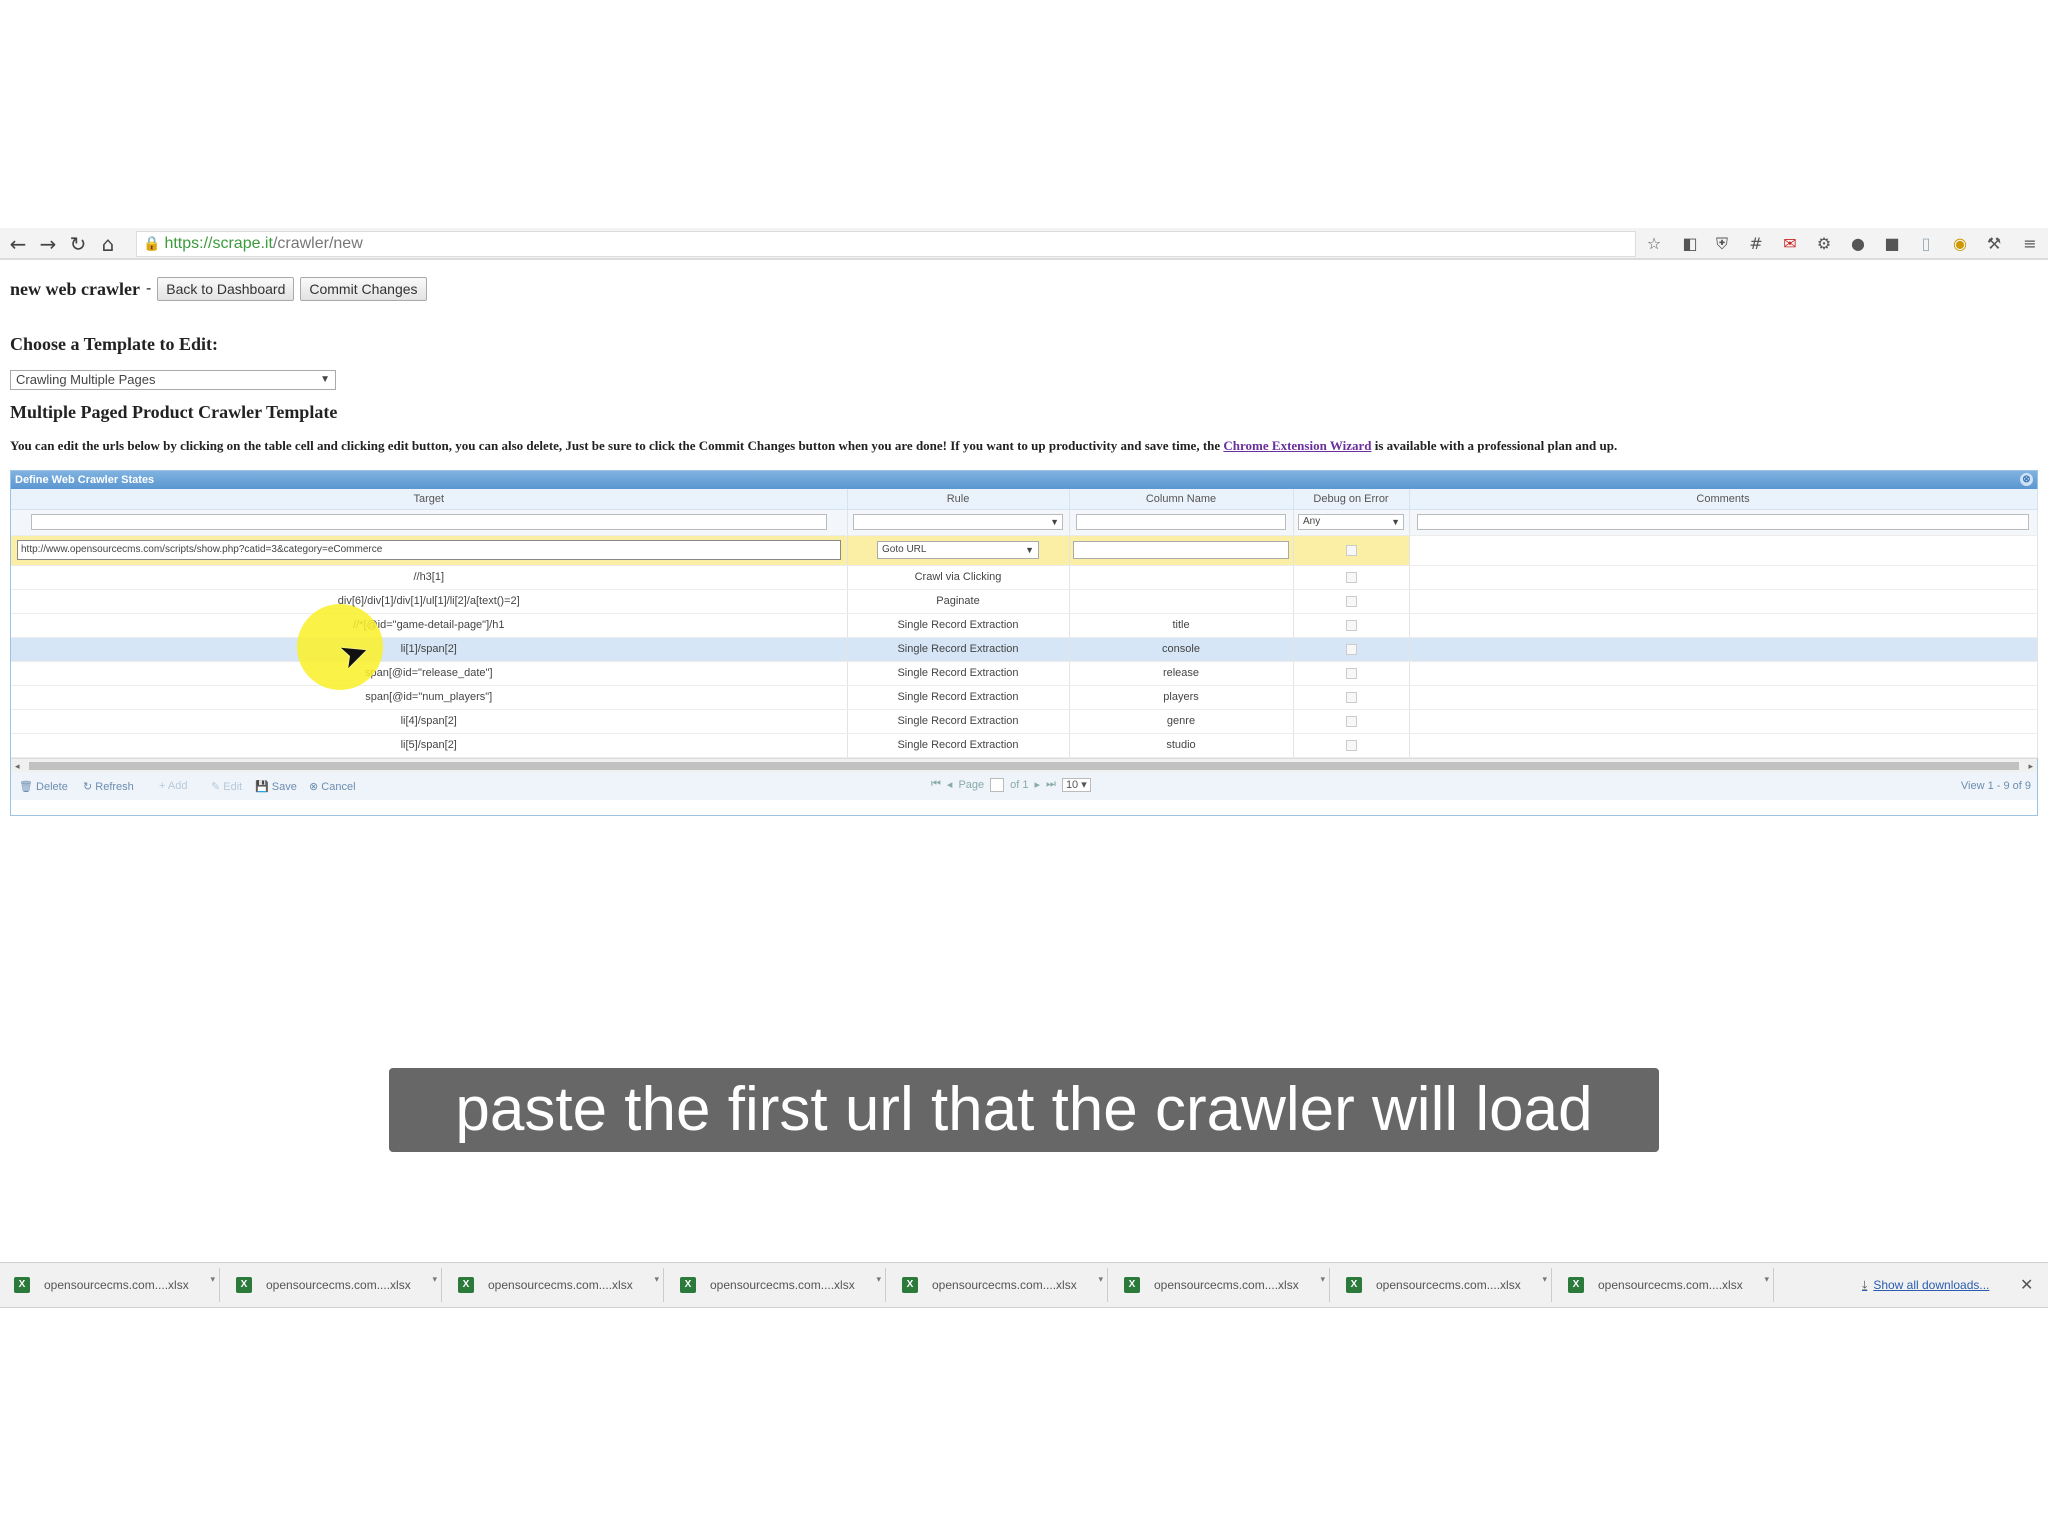 This screenshot has width=2048, height=1536. Describe the element at coordinates (958, 550) in the screenshot. I see `rule-select: Goto URL ▼` at that location.